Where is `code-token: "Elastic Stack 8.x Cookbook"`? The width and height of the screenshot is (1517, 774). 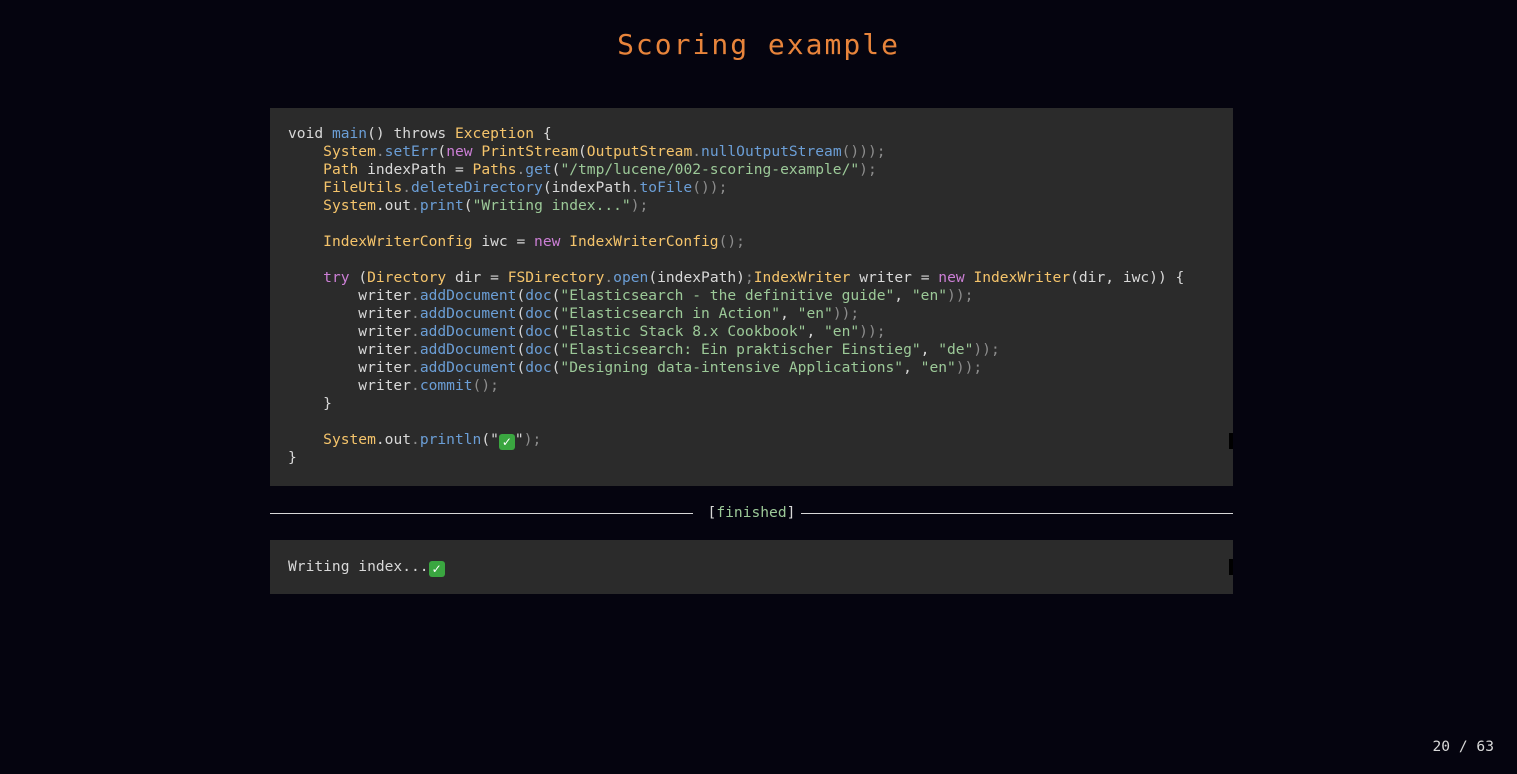 code-token: "Elastic Stack 8.x Cookbook" is located at coordinates (683, 331).